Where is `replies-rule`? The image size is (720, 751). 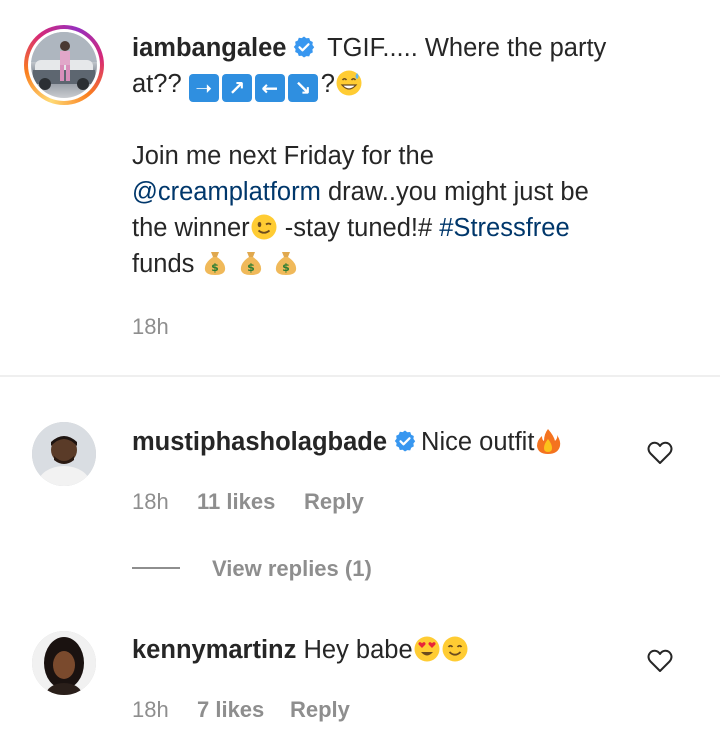 replies-rule is located at coordinates (156, 568).